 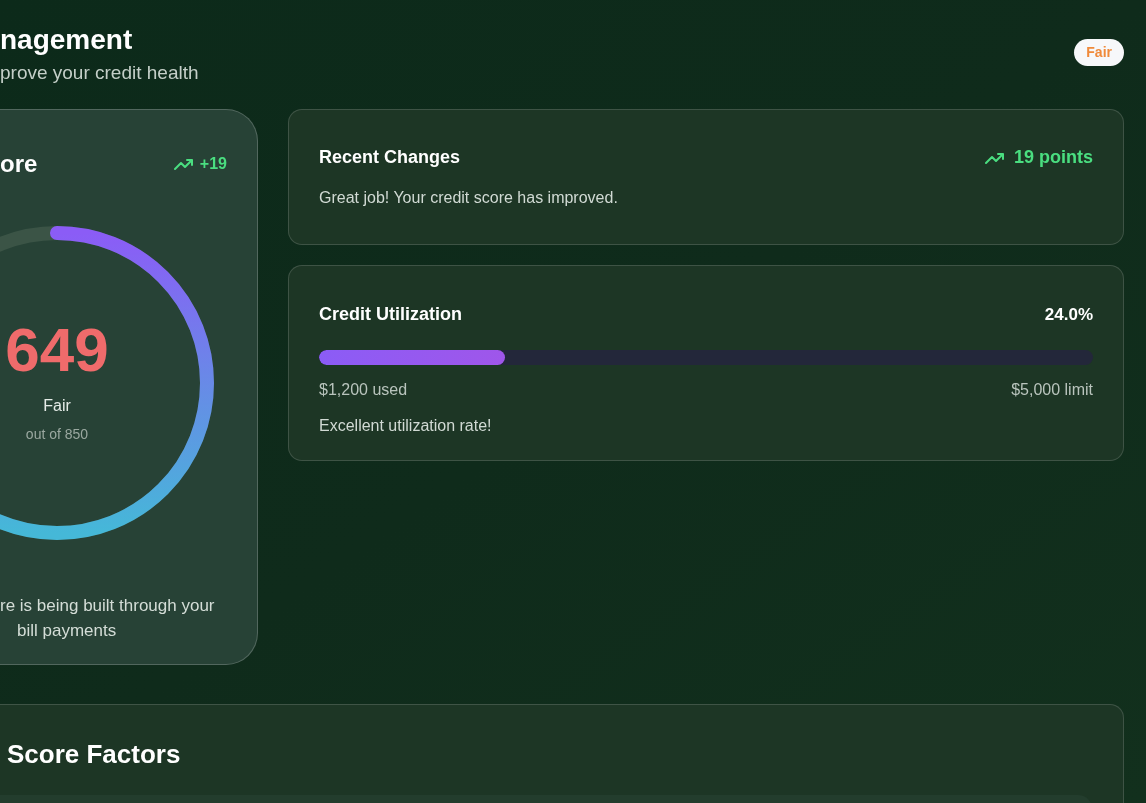 I want to click on used-amount: $1,200 used, so click(x=363, y=390).